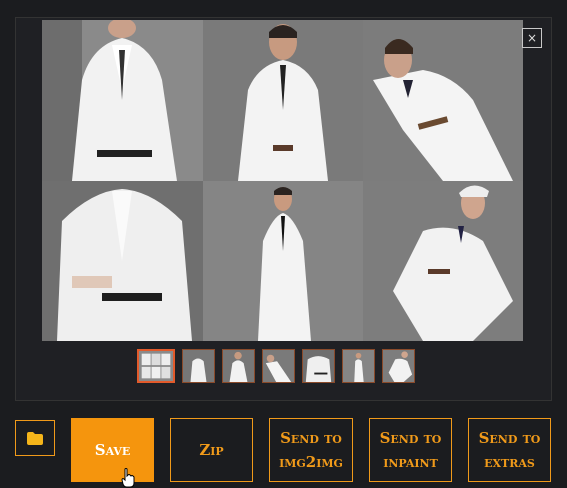 Image resolution: width=567 pixels, height=488 pixels. Describe the element at coordinates (128, 478) in the screenshot. I see `hand-cursor-icon` at that location.